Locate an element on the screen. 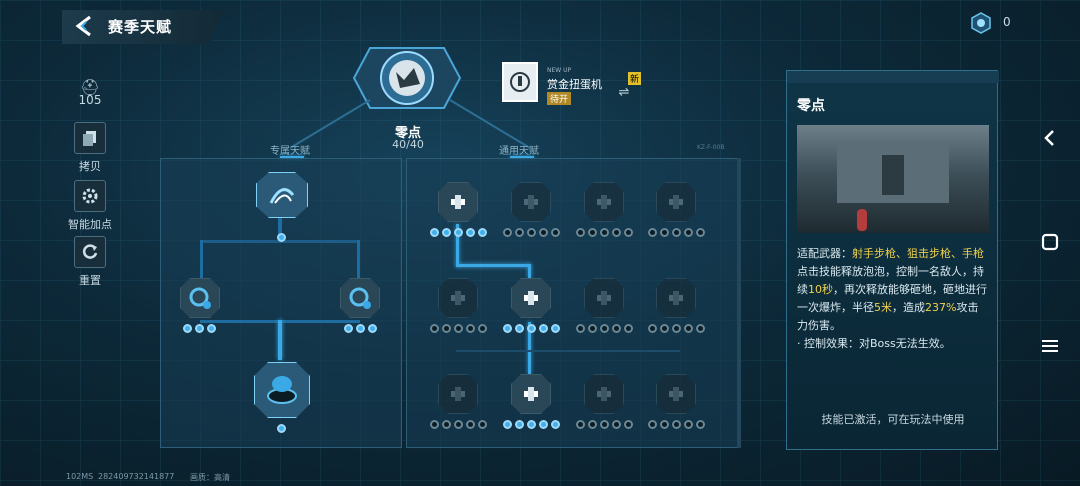  gacha-tag: NEW UP is located at coordinates (559, 70).